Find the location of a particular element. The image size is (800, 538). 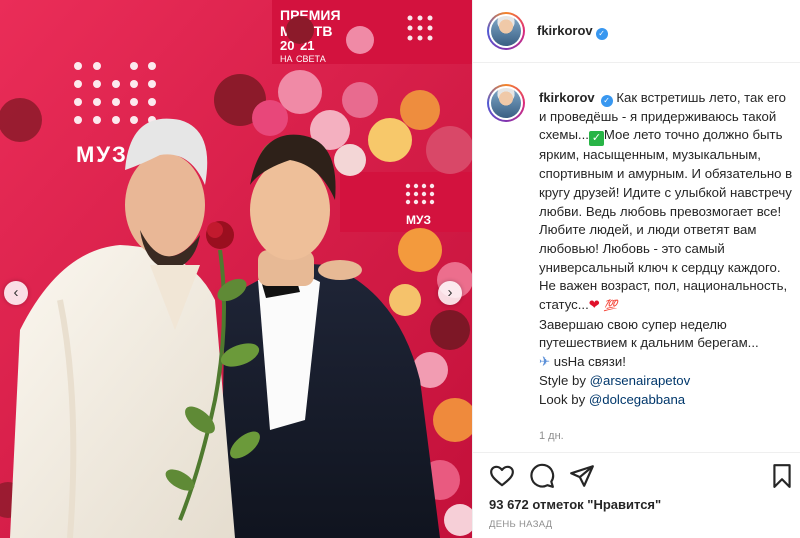

next-photo-button: › is located at coordinates (450, 293).